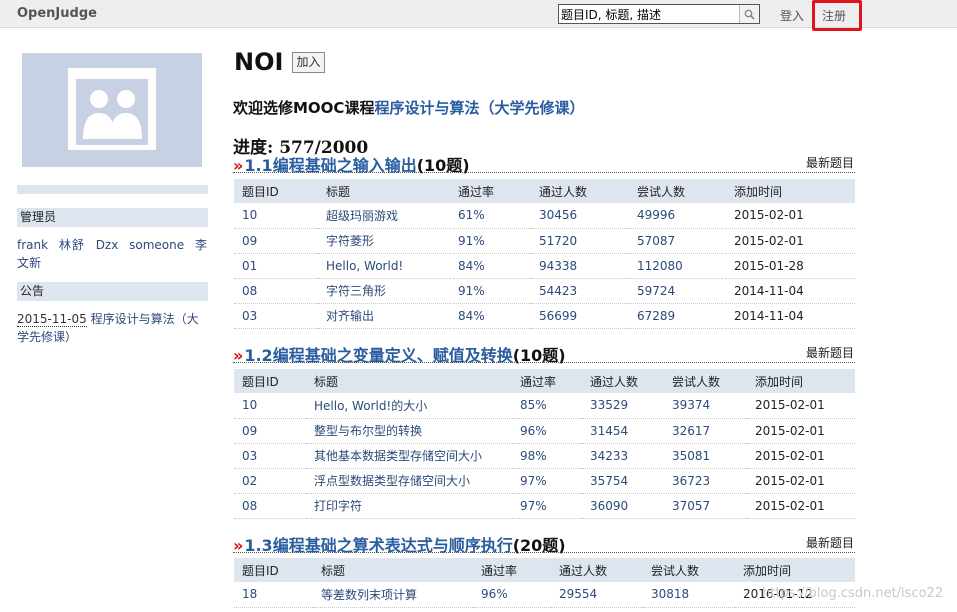  What do you see at coordinates (156, 245) in the screenshot?
I see `admin-link: someone` at bounding box center [156, 245].